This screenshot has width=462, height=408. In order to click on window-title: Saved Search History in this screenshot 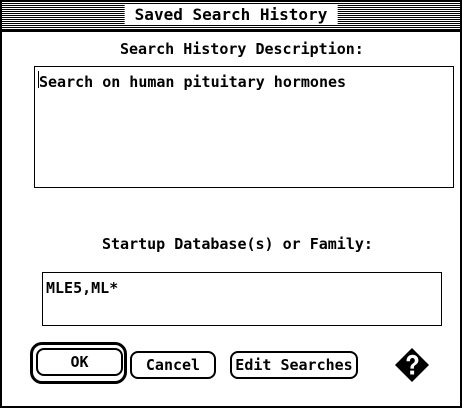, I will do `click(231, 14)`.